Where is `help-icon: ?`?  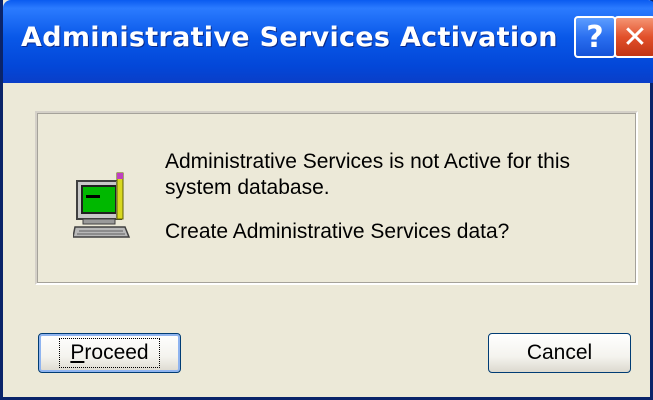 help-icon: ? is located at coordinates (595, 37).